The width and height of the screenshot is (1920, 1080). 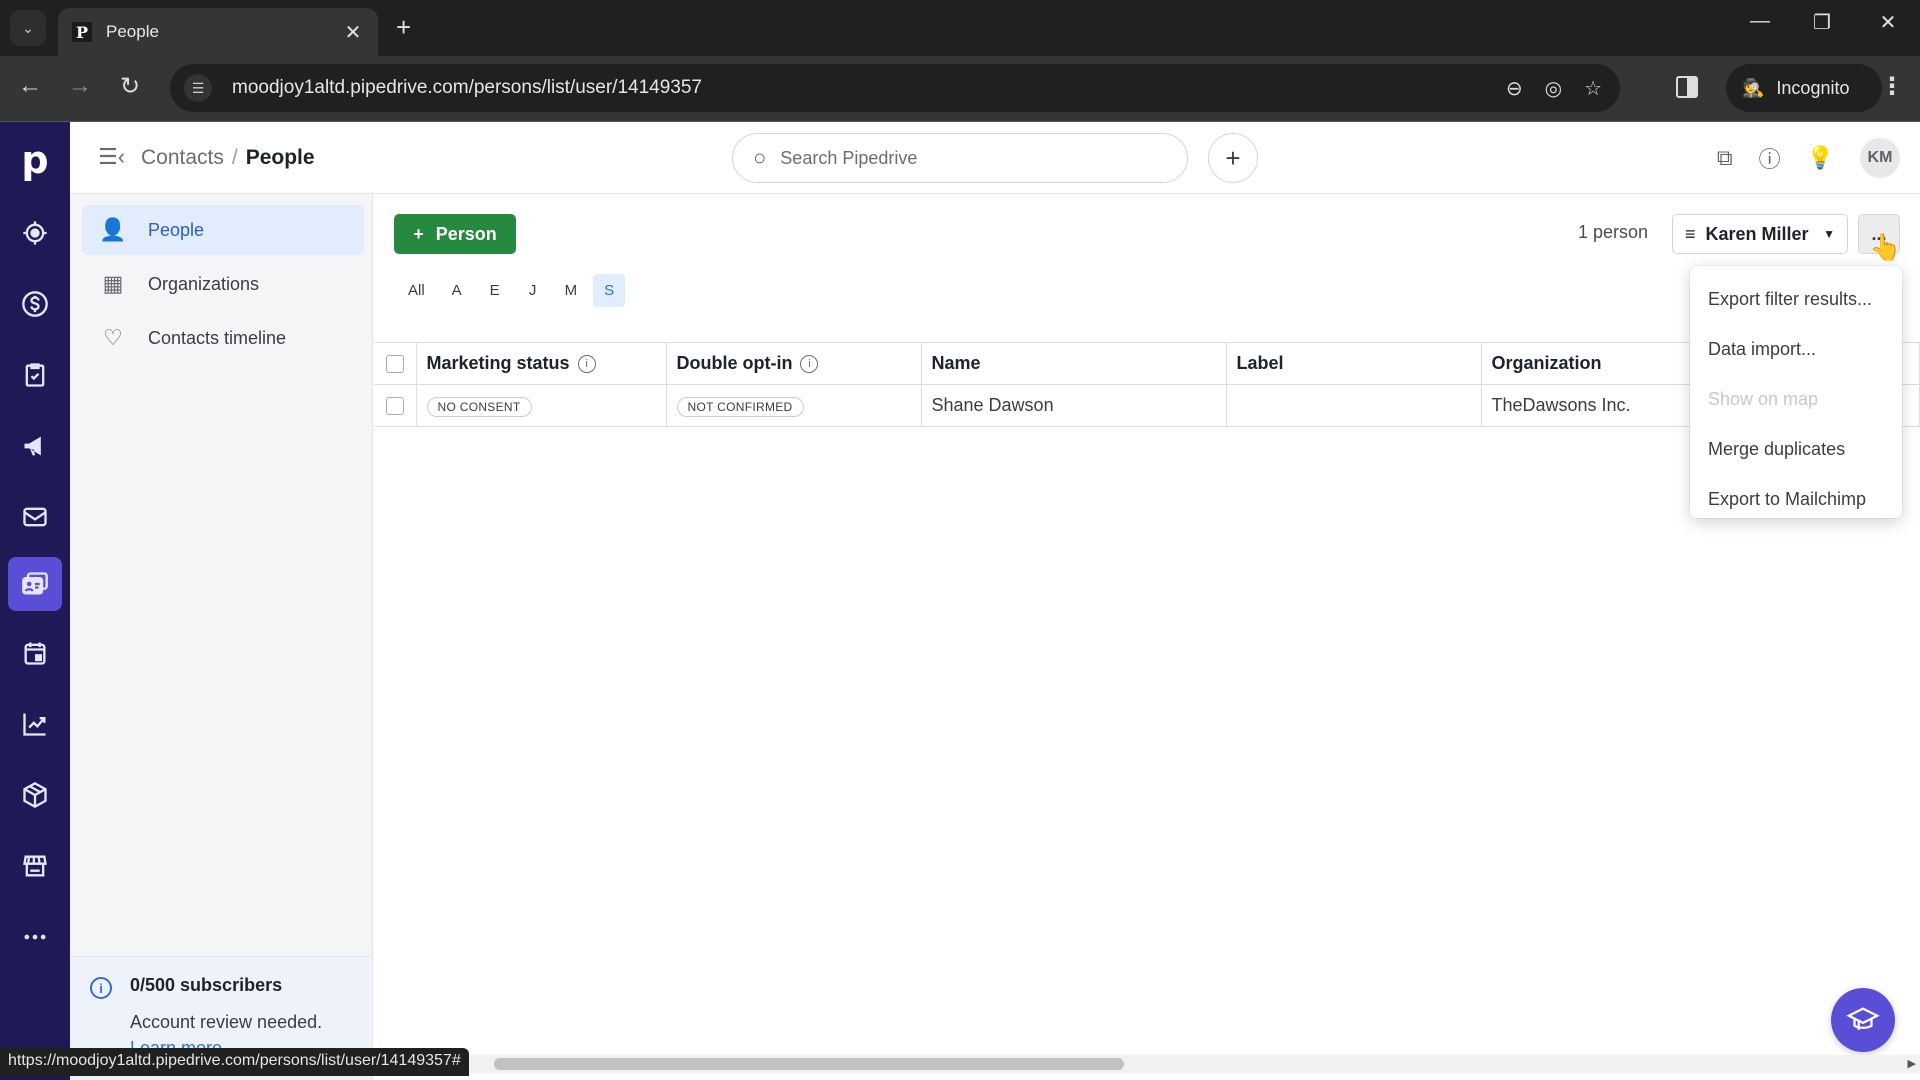 What do you see at coordinates (1880, 158) in the screenshot?
I see `avatar: KM` at bounding box center [1880, 158].